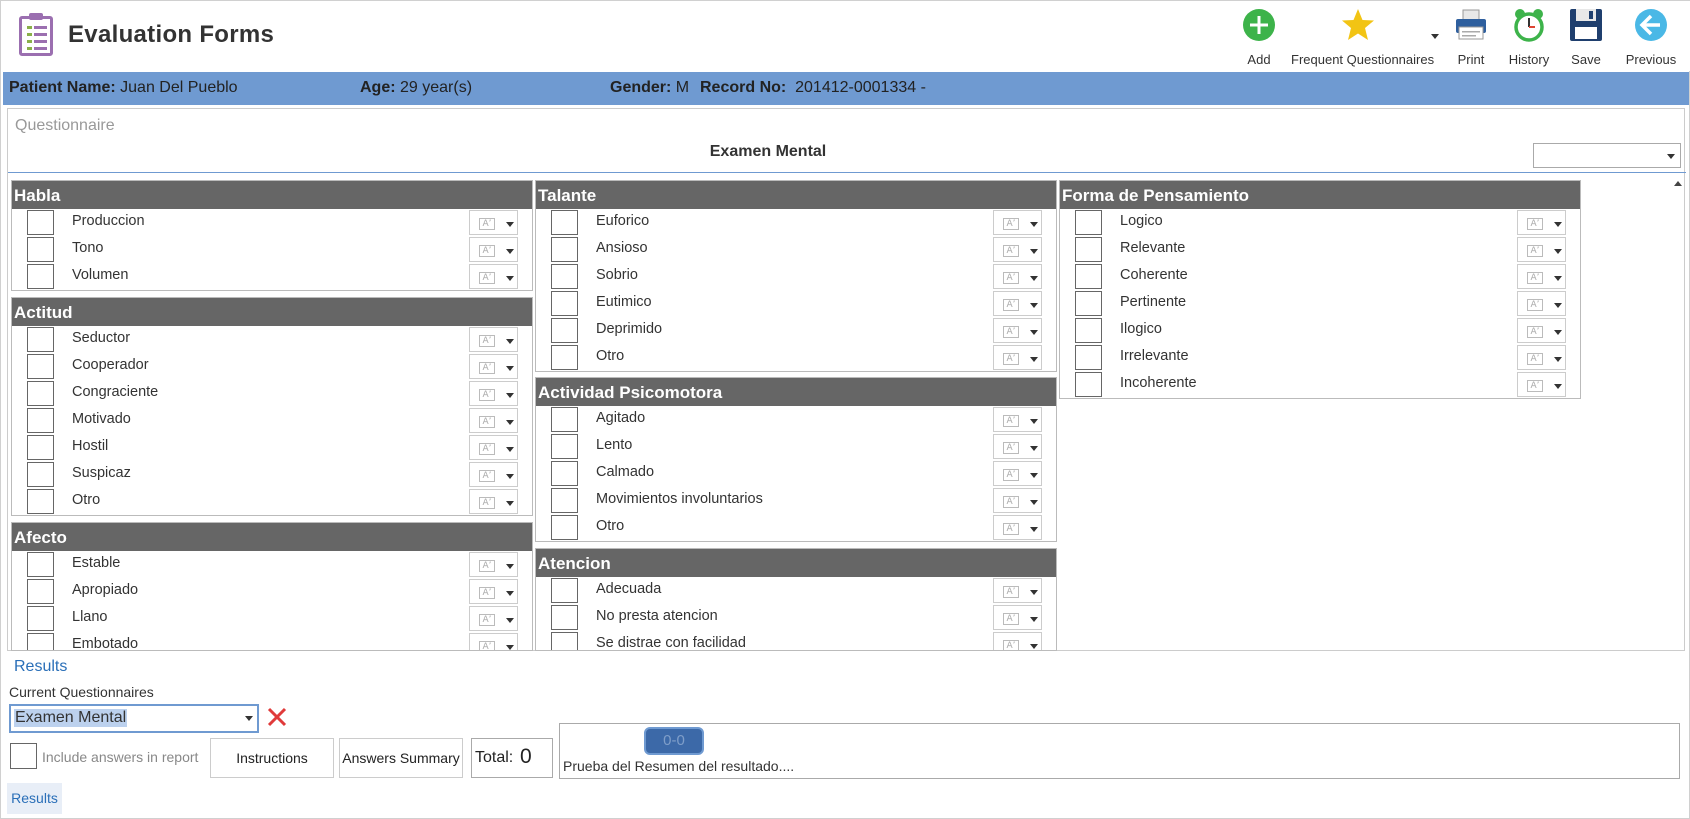 The height and width of the screenshot is (819, 1690). What do you see at coordinates (134, 718) in the screenshot?
I see `current-questionnaire-select: Examen Mental` at bounding box center [134, 718].